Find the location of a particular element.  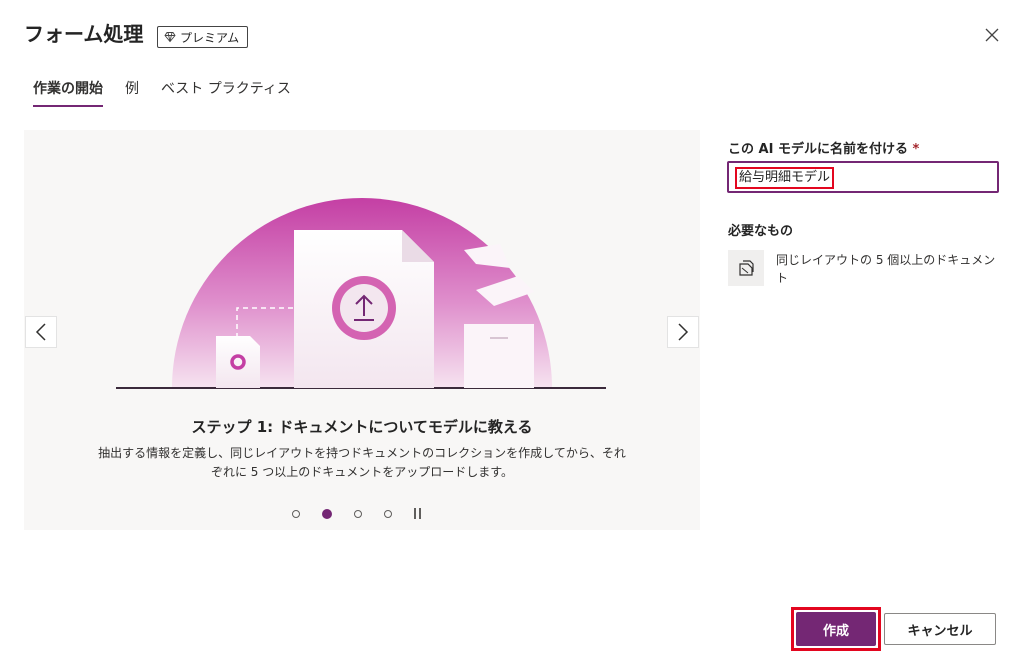

model-name-input: 給与明細モデル is located at coordinates (863, 177).